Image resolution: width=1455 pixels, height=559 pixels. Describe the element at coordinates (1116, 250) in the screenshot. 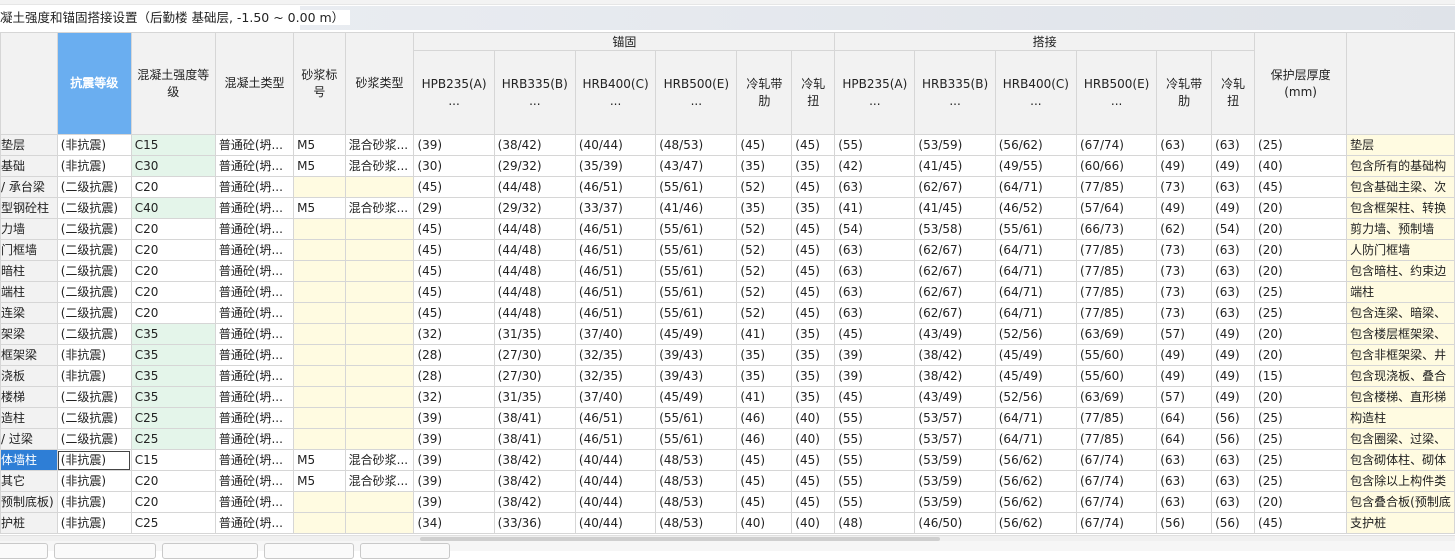

I see `lap-cell: (77/85)` at that location.